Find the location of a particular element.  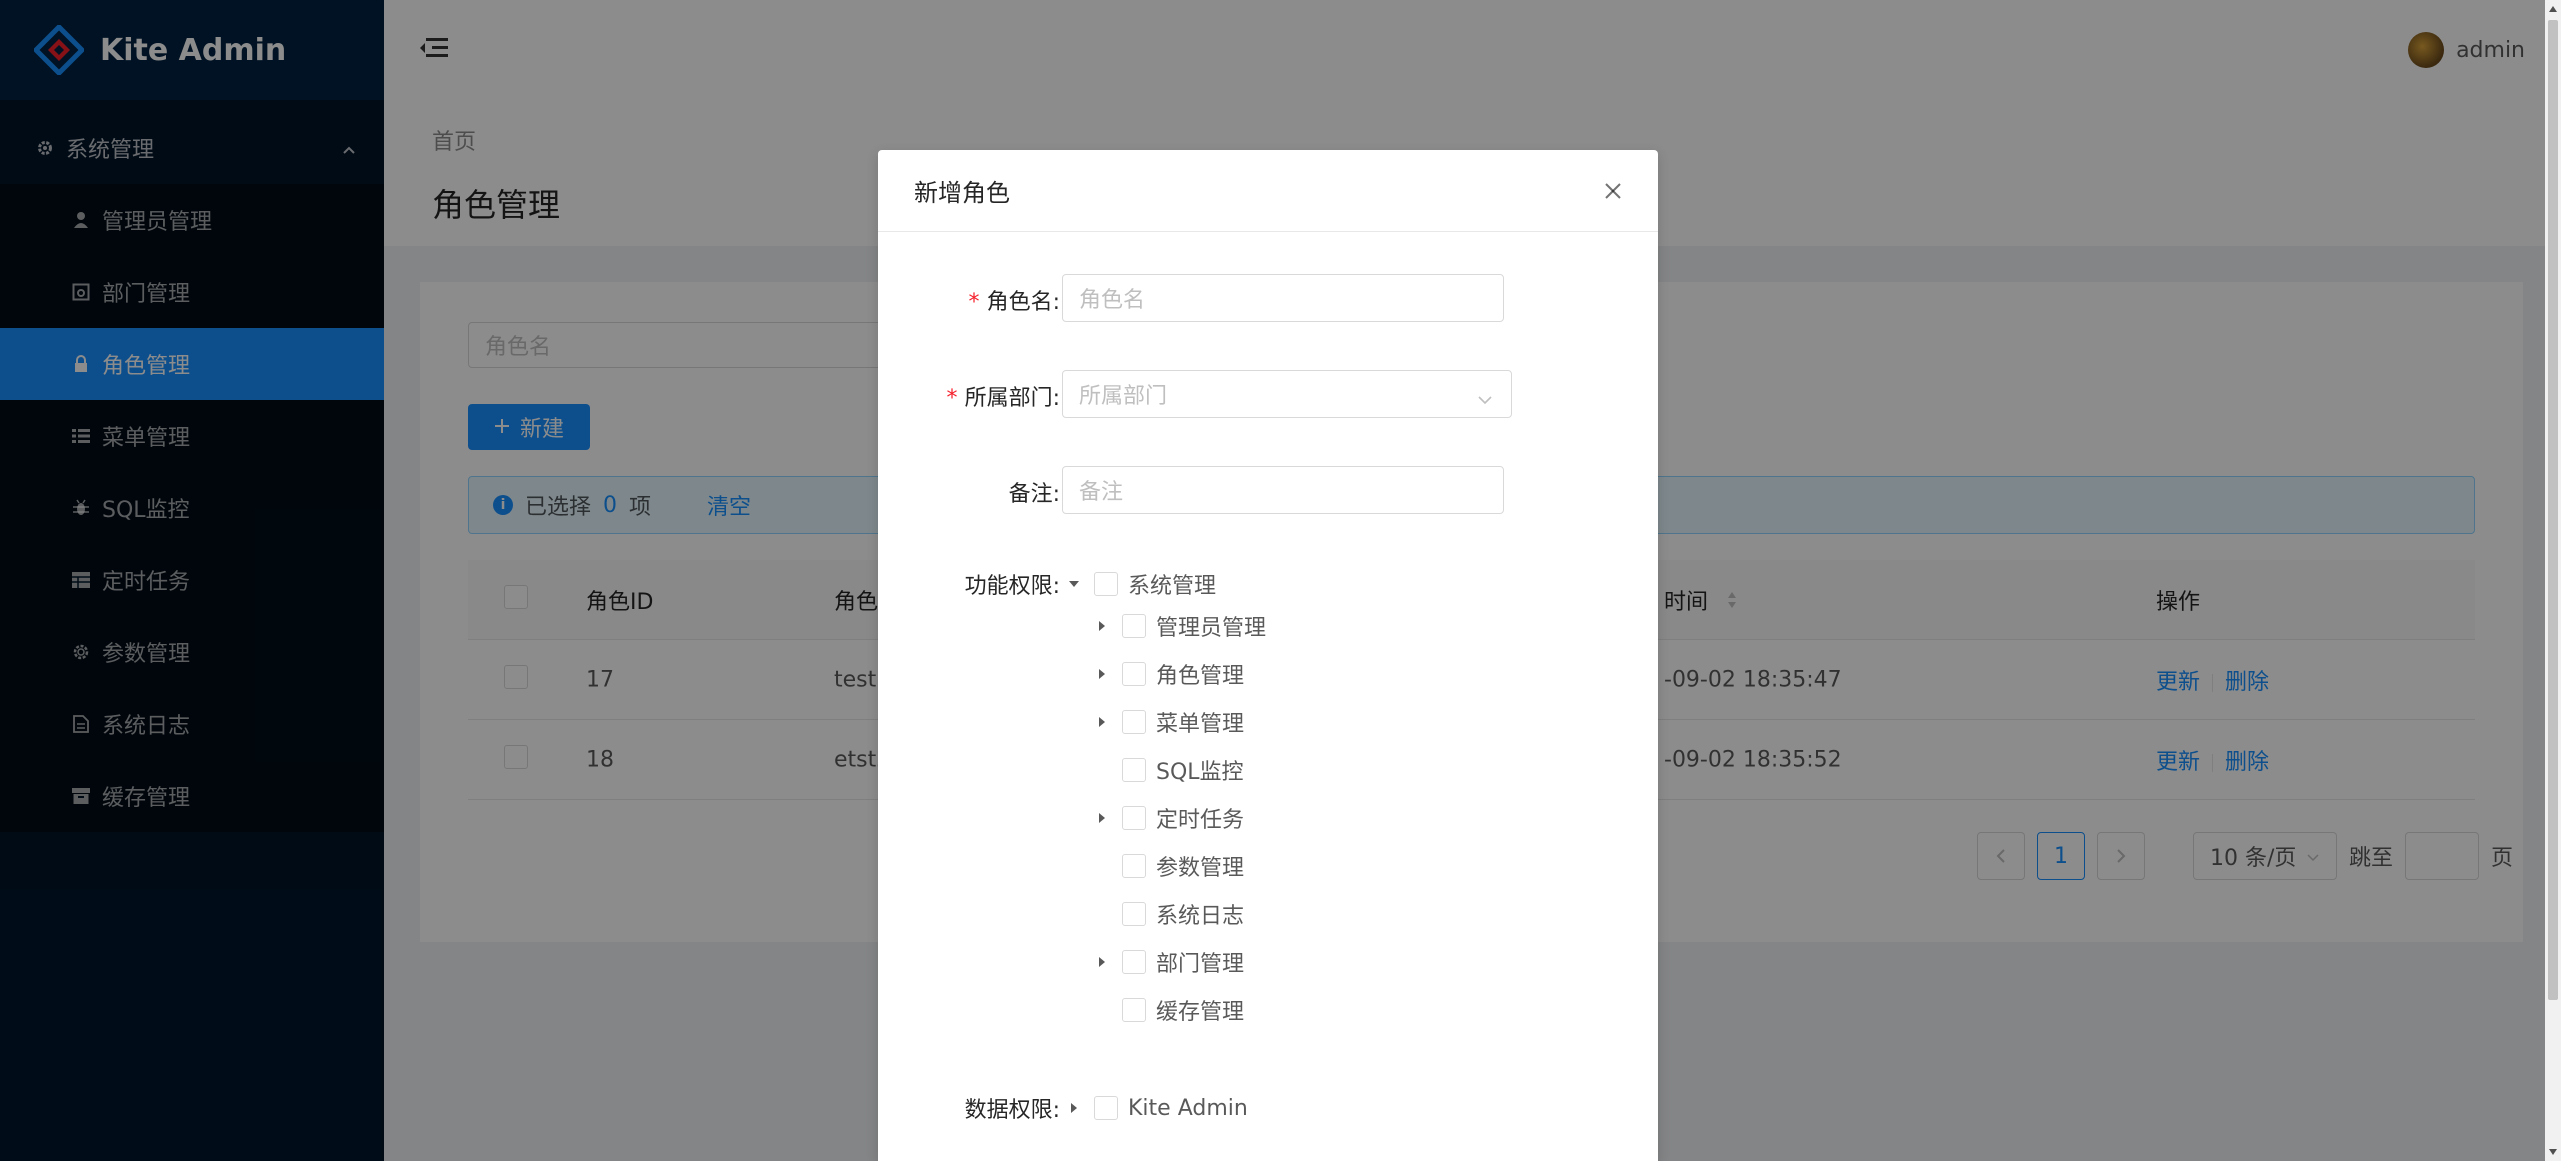

role-name-field: 角色名 is located at coordinates (1283, 298).